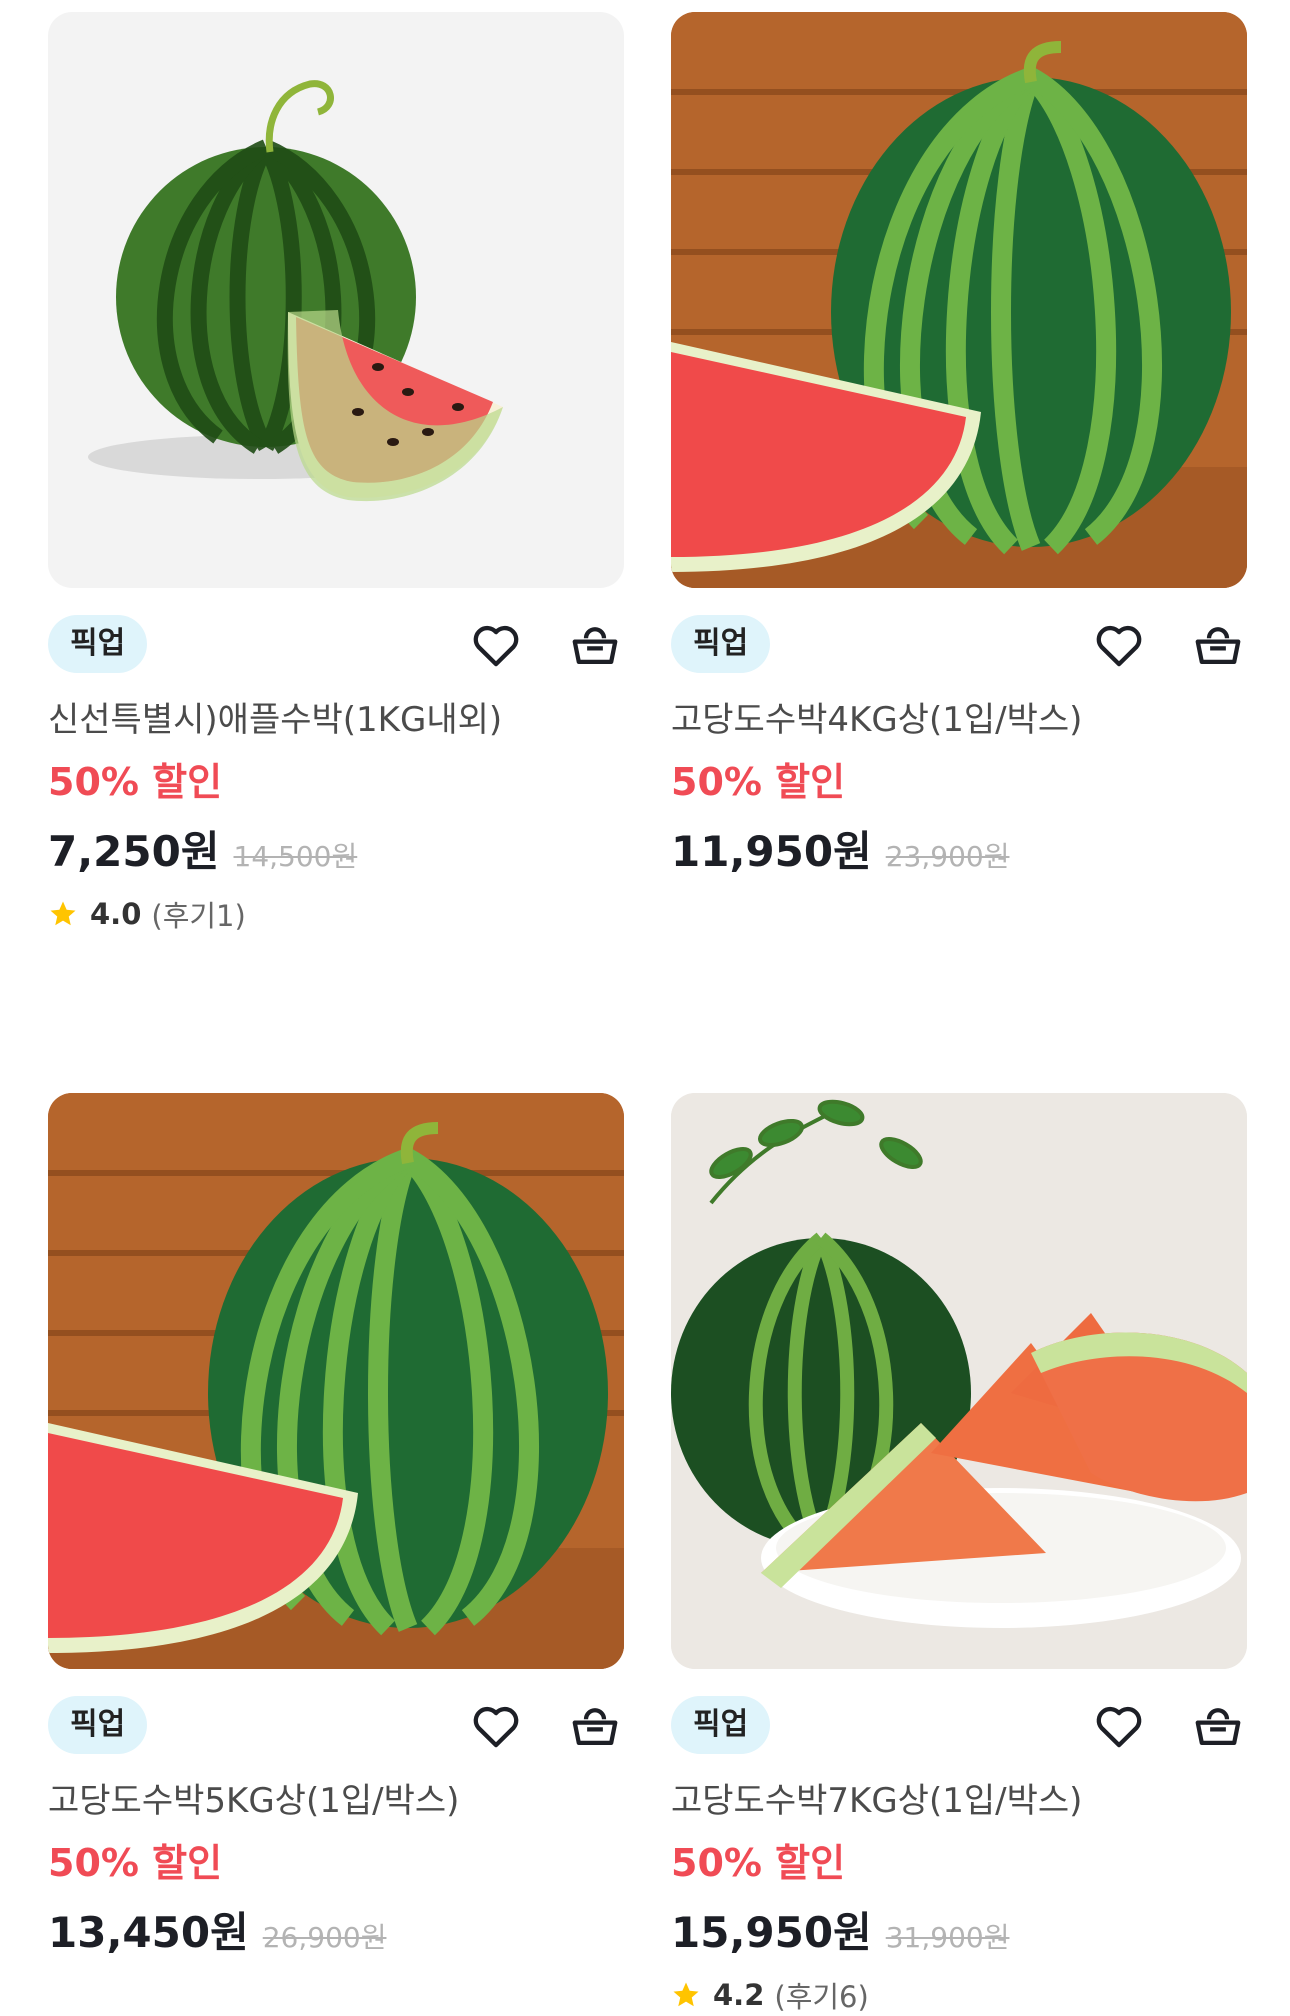 This screenshot has height=2016, width=1290. Describe the element at coordinates (959, 720) in the screenshot. I see `product-title: 고당도수박4KG상(1입/박스)` at that location.